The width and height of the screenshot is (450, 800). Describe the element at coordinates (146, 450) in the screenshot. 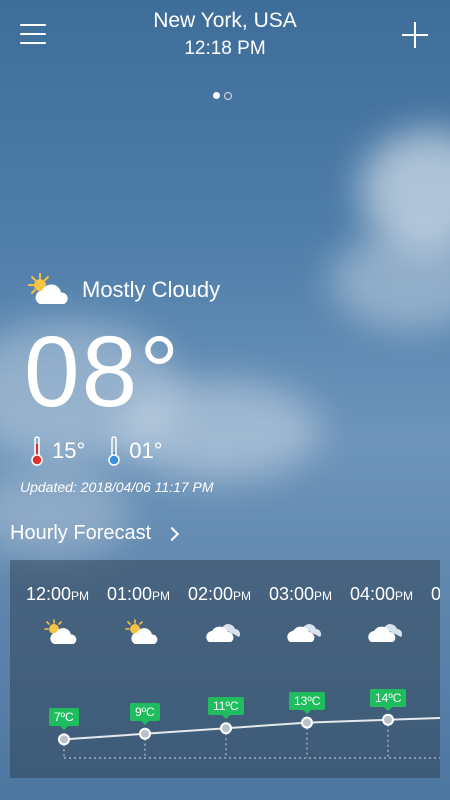

I see `low-temp: 01°` at that location.